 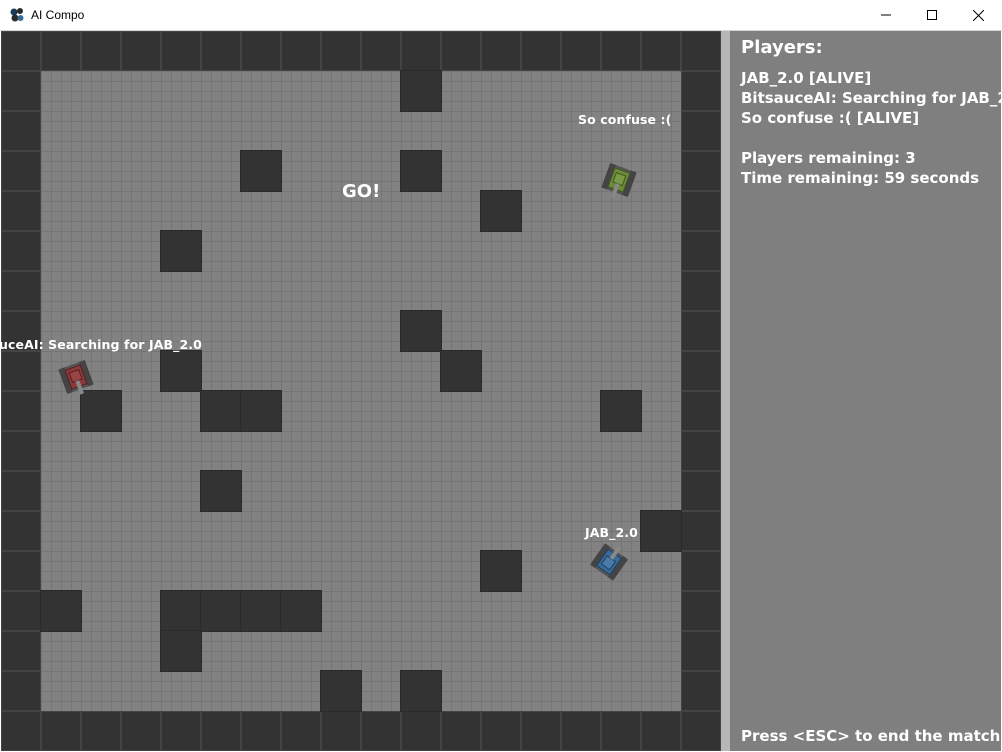 I want to click on player-line: BitsauceAI: Searching for JAB_2, so click(x=871, y=98).